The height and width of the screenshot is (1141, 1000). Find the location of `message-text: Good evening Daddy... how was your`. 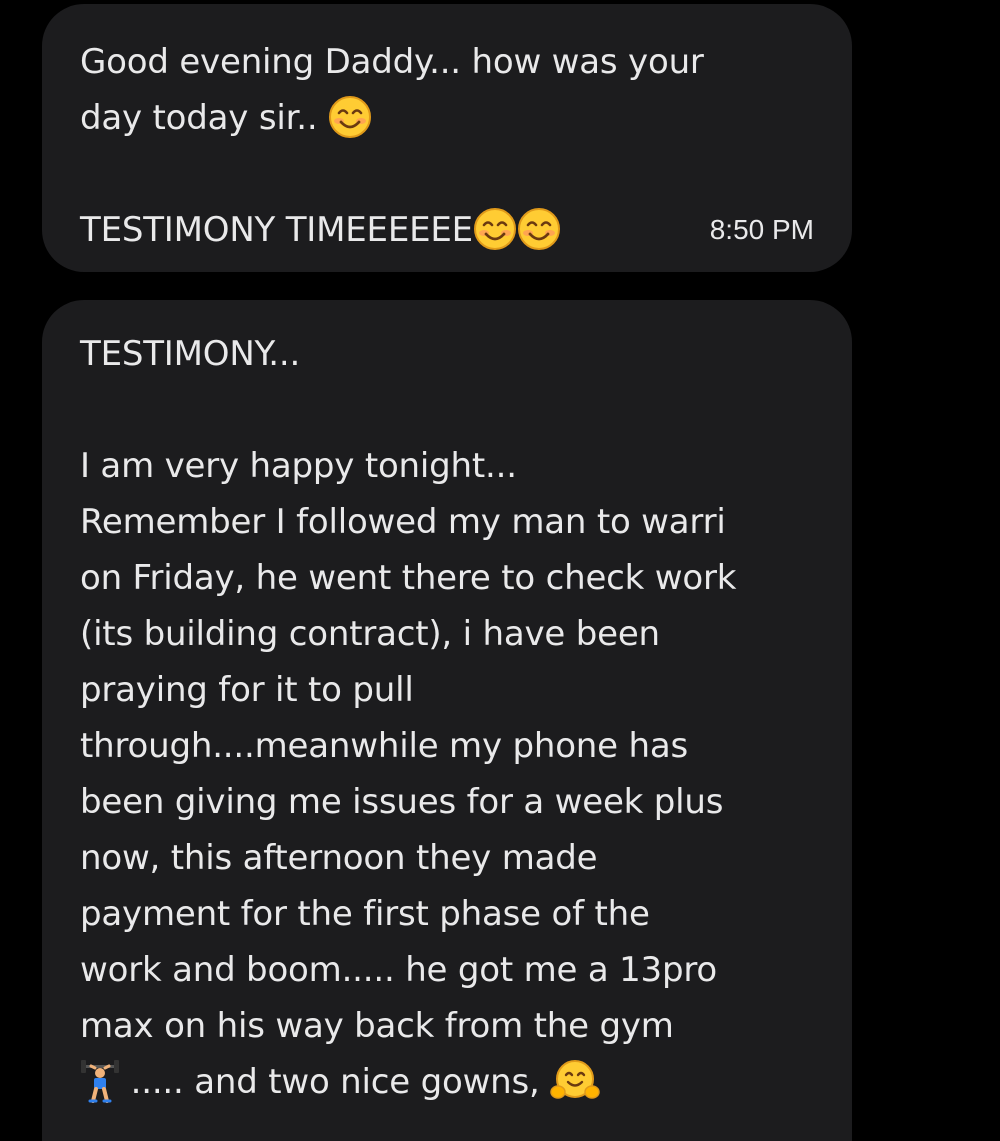

message-text: Good evening Daddy... how was your is located at coordinates (392, 62).